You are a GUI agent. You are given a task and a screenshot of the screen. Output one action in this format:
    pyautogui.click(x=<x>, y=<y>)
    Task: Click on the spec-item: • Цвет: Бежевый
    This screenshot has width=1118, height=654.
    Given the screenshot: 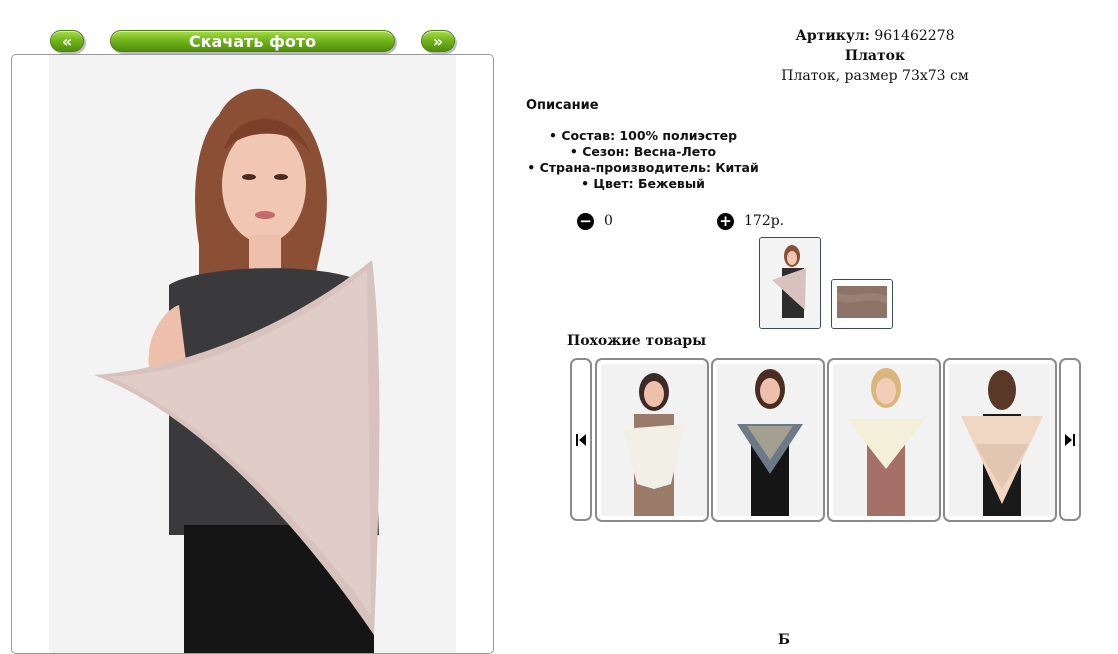 What is the action you would take?
    pyautogui.click(x=643, y=183)
    